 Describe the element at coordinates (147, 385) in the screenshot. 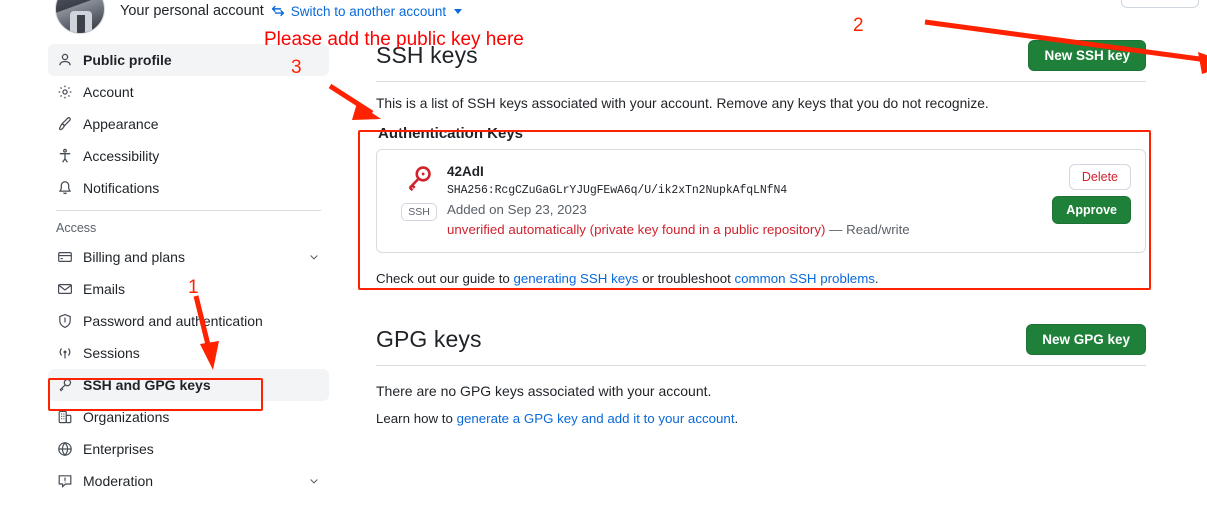

I see `sidebar-item-label: SSH and GPG keys` at that location.